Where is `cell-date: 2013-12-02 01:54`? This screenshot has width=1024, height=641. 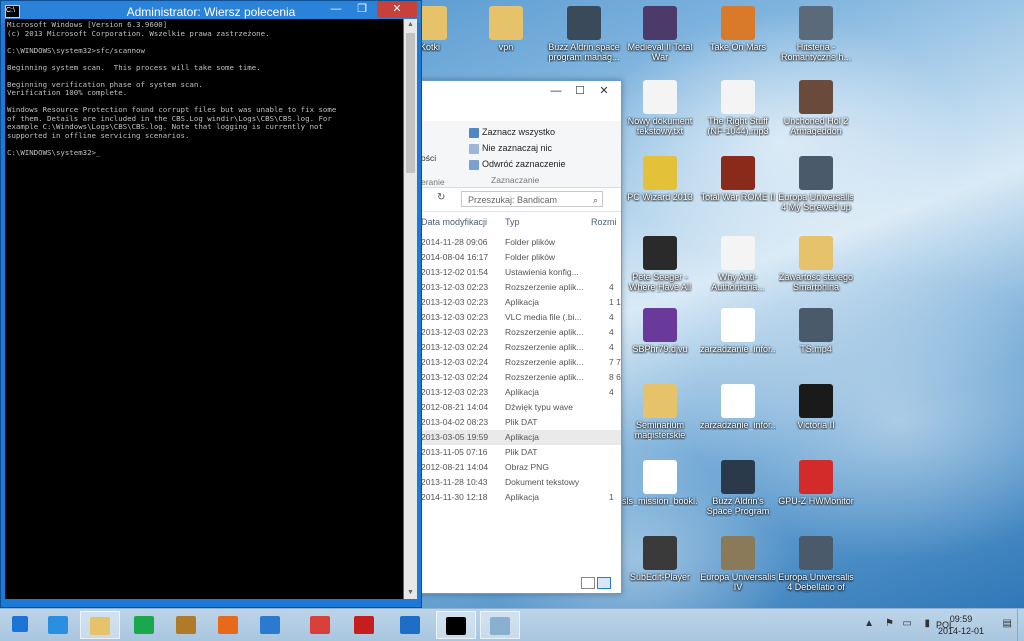
cell-date: 2013-12-02 01:54 is located at coordinates (455, 272).